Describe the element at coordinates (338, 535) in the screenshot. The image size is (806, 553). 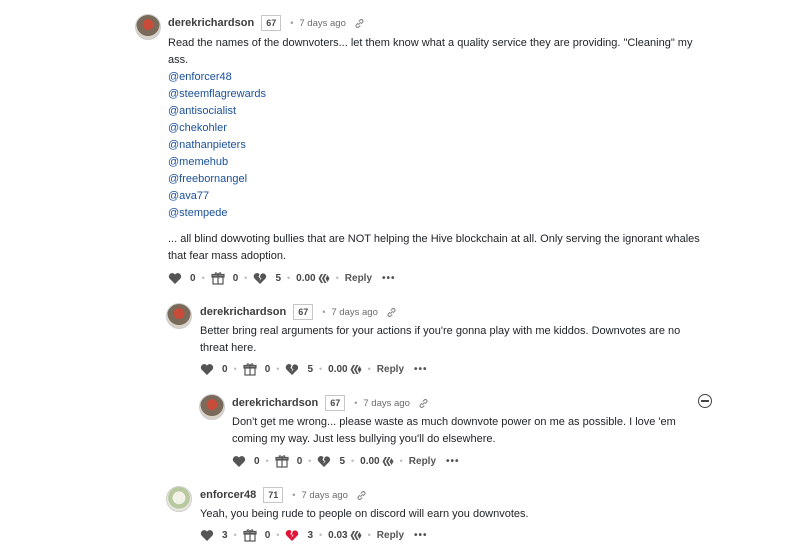
I see `payout-amount: 0.03` at that location.